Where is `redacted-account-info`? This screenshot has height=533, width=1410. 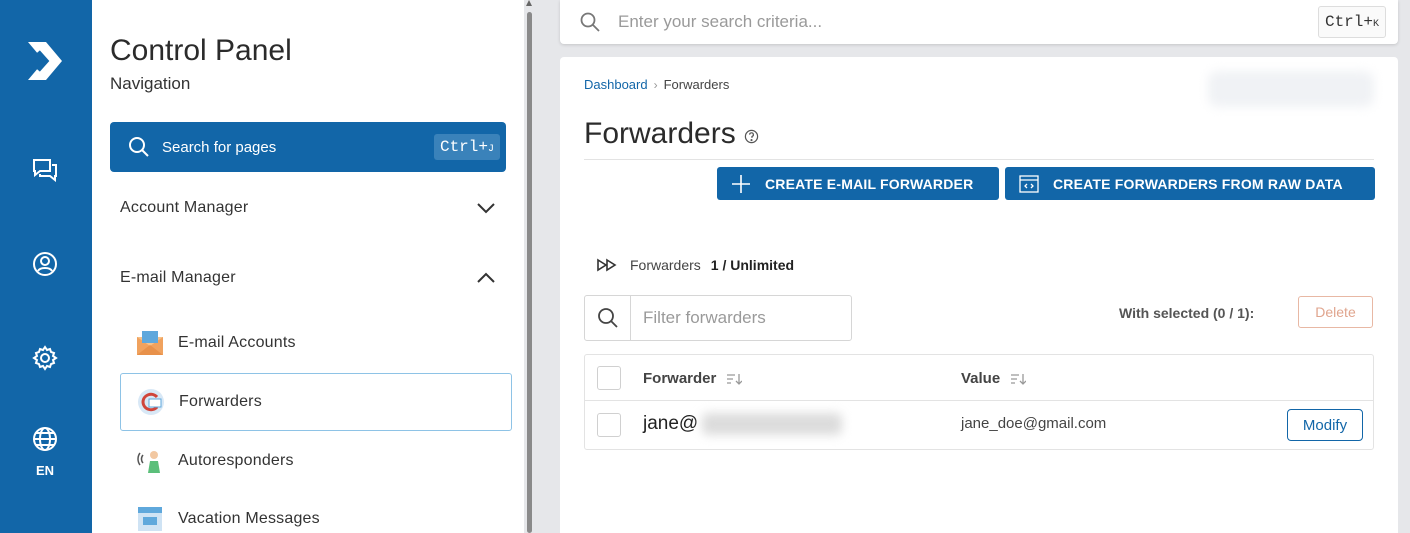 redacted-account-info is located at coordinates (1291, 89).